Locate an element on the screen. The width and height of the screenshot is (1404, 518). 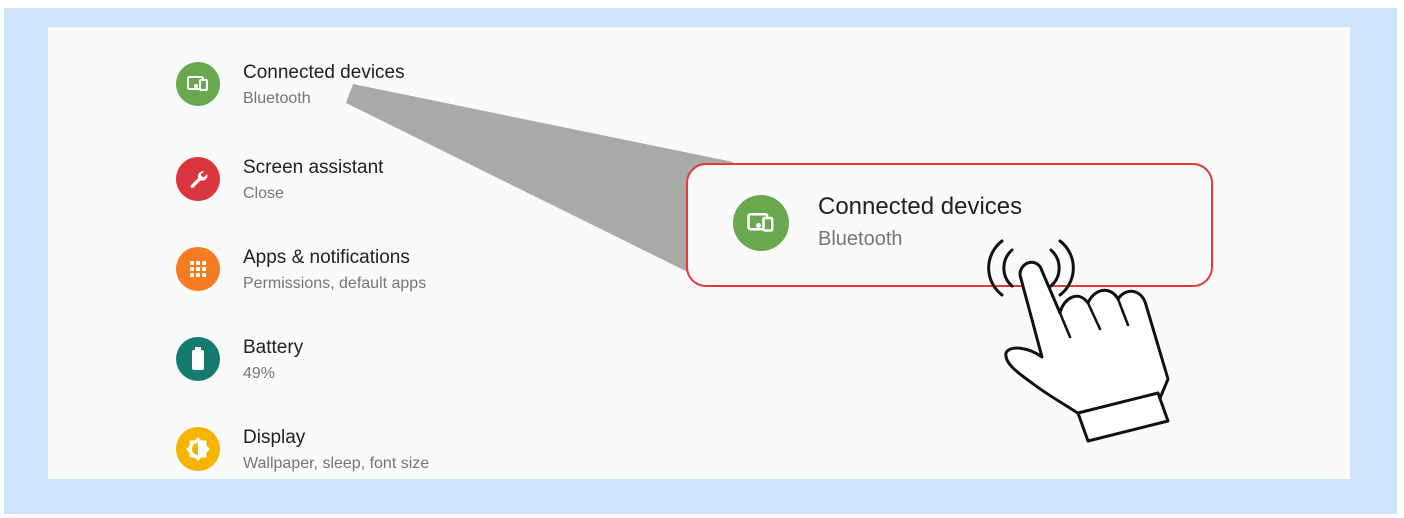
apps-grid-icon is located at coordinates (198, 269).